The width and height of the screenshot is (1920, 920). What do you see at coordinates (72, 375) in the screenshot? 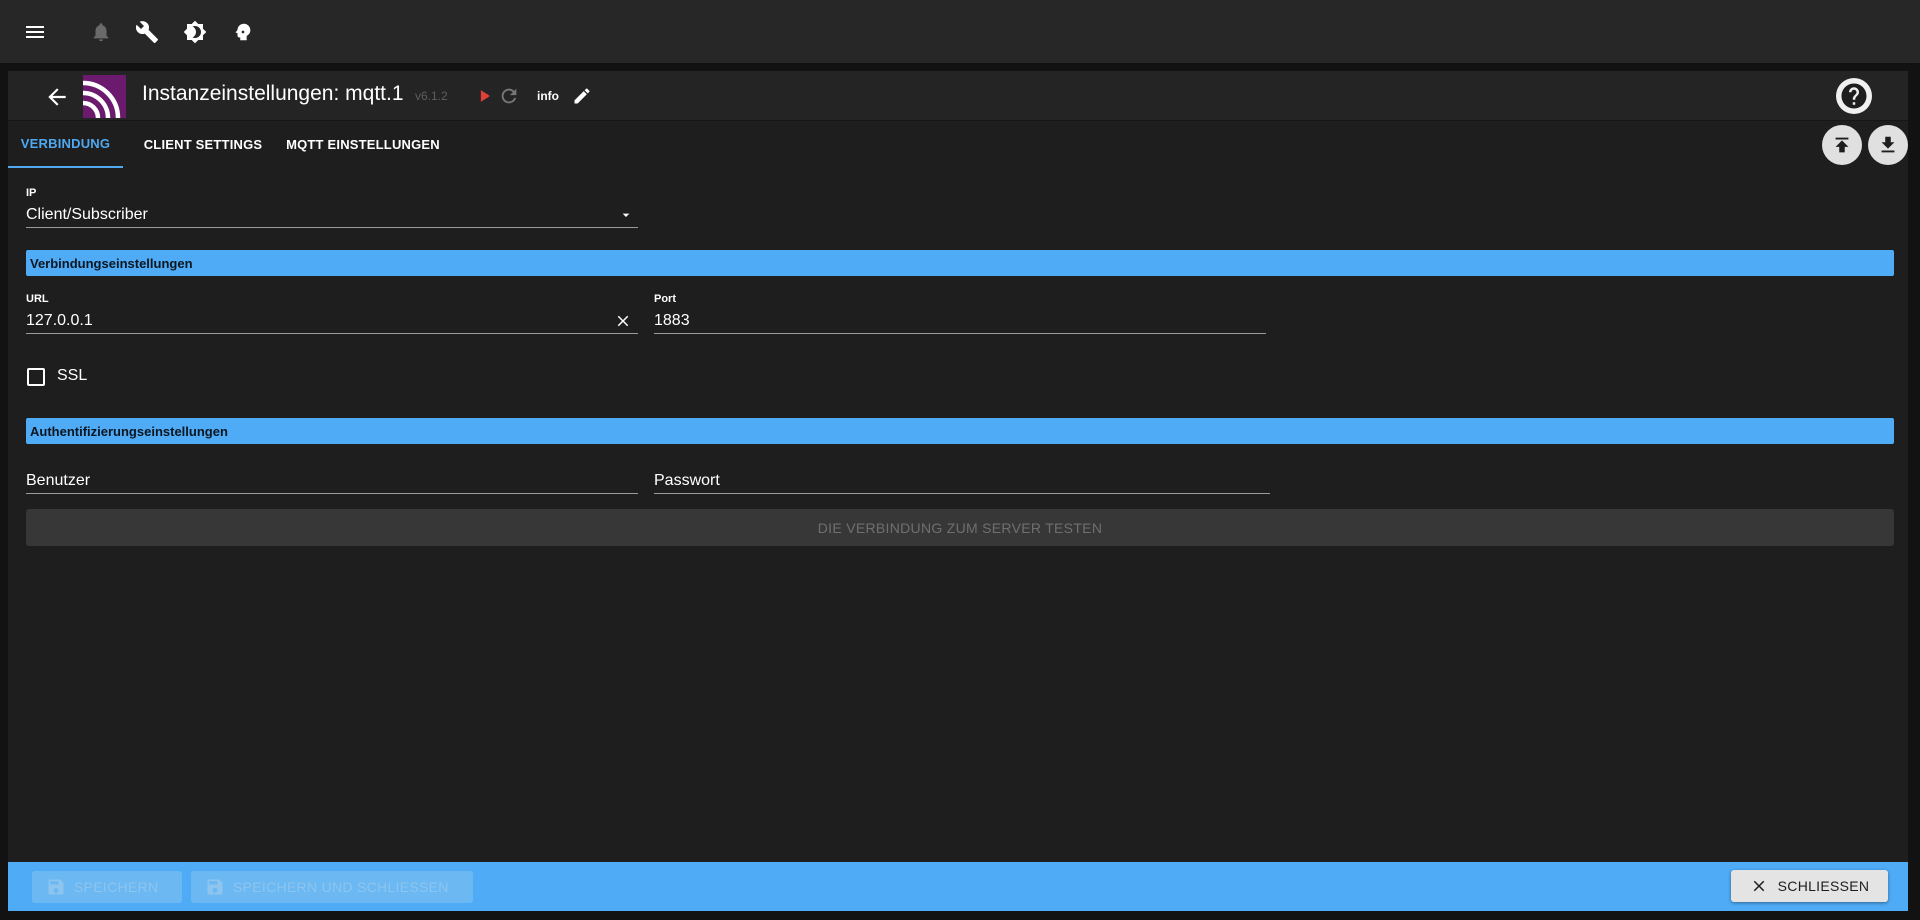
I see `ssl-label: SSL` at bounding box center [72, 375].